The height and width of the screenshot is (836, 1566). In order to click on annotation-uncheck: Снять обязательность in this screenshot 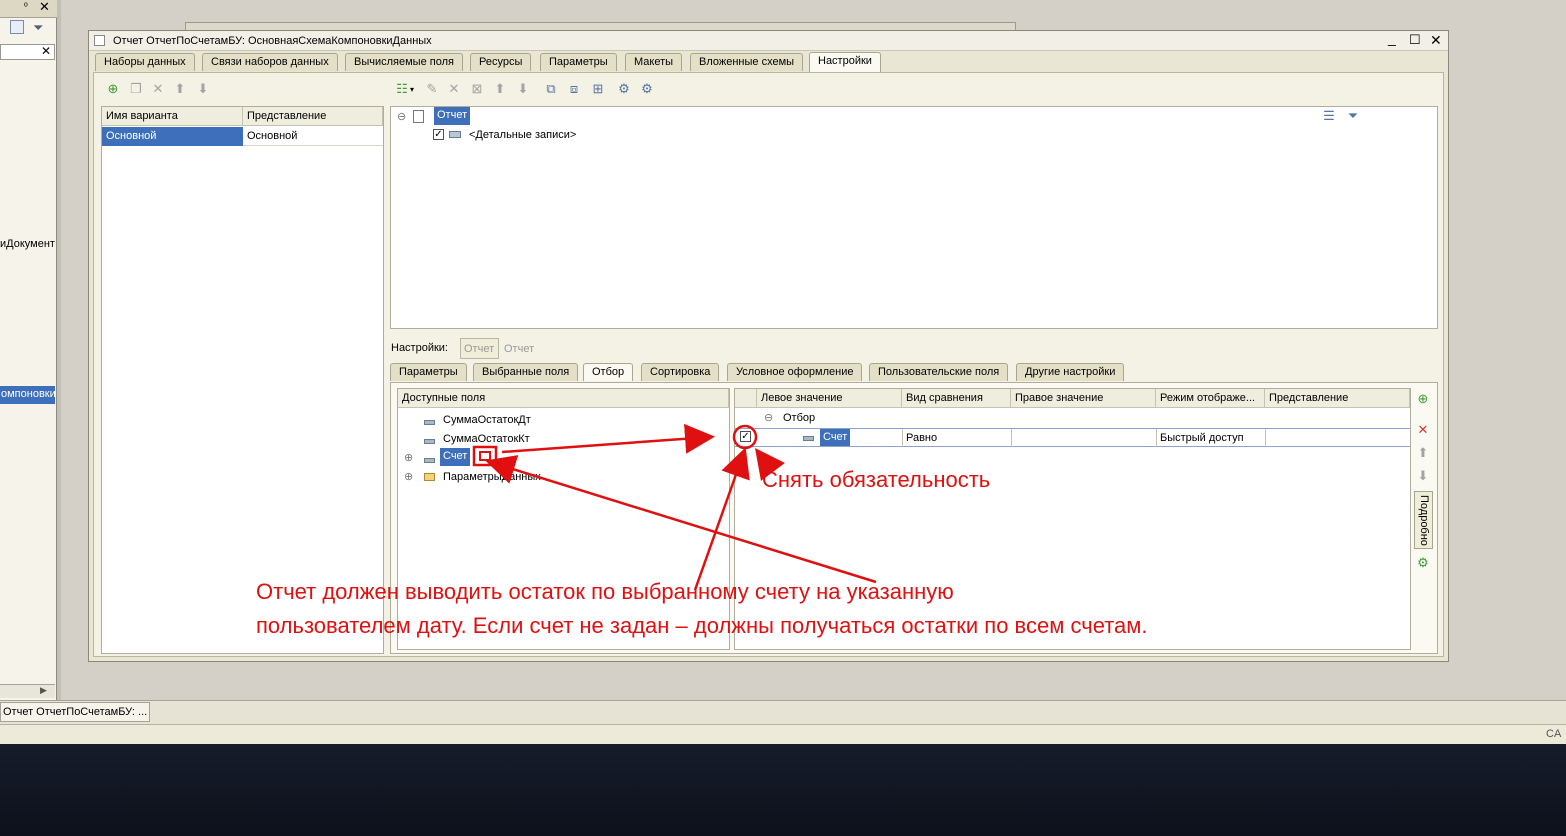, I will do `click(876, 479)`.